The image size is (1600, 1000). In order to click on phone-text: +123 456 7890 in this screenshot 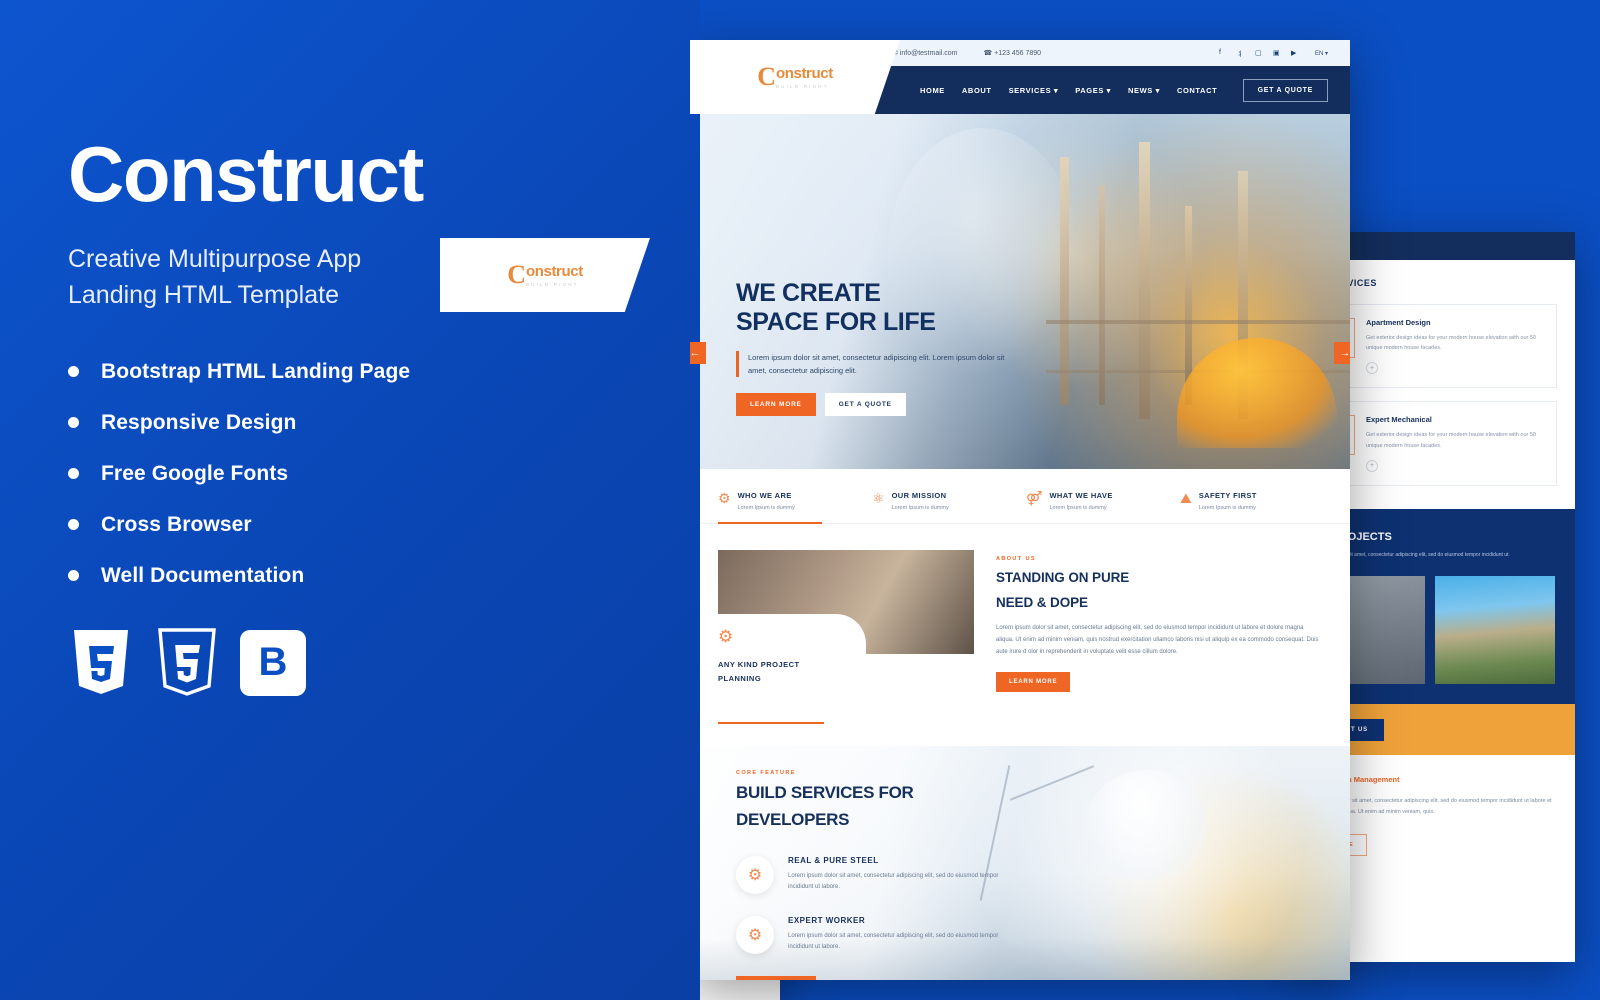, I will do `click(1018, 53)`.